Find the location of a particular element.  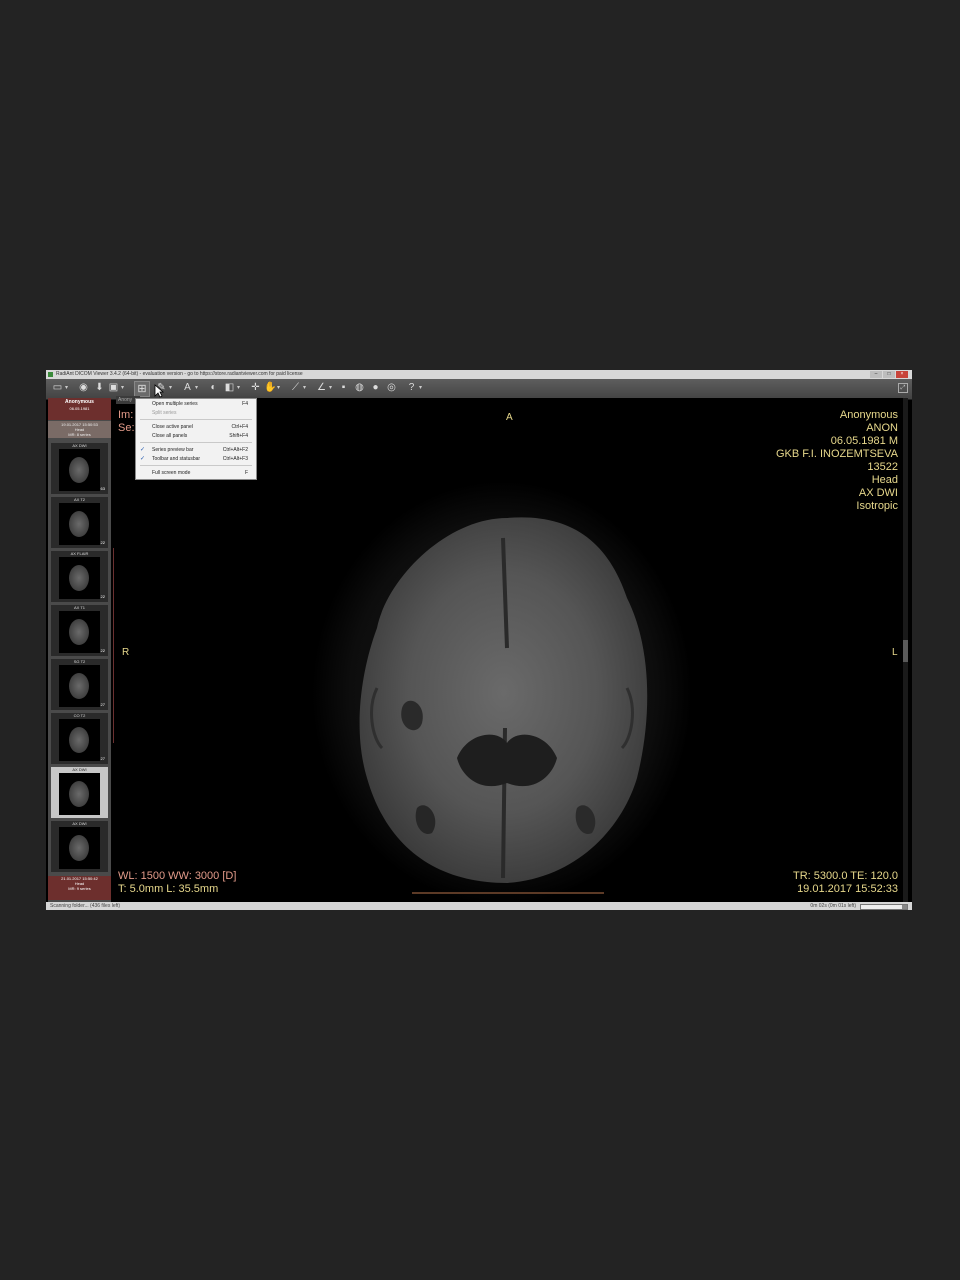

series-thumbnail: AX FLAIR 22 is located at coordinates (79, 576).